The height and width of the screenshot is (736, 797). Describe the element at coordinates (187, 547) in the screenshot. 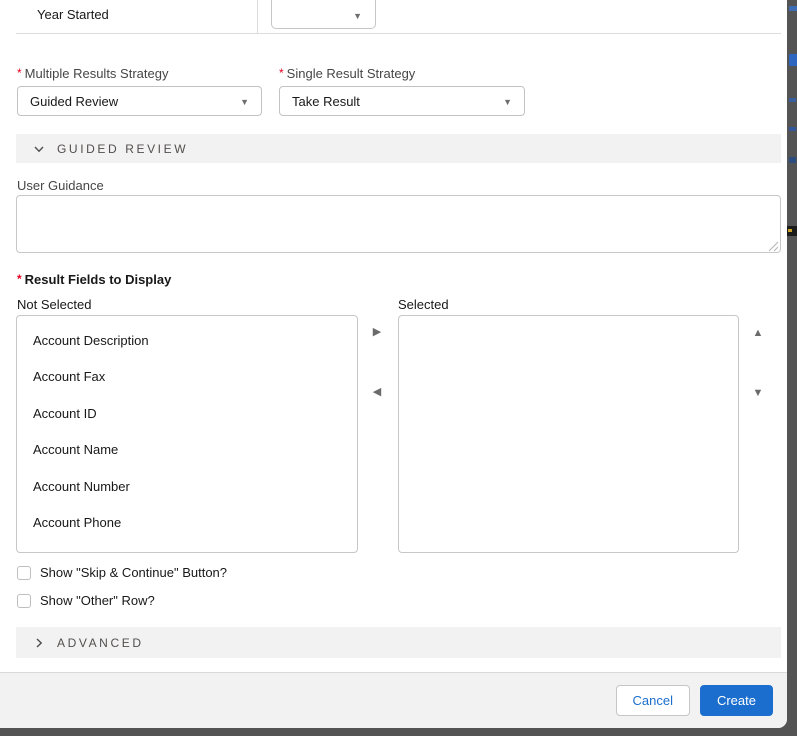

I see `list-item: Account Rating` at that location.